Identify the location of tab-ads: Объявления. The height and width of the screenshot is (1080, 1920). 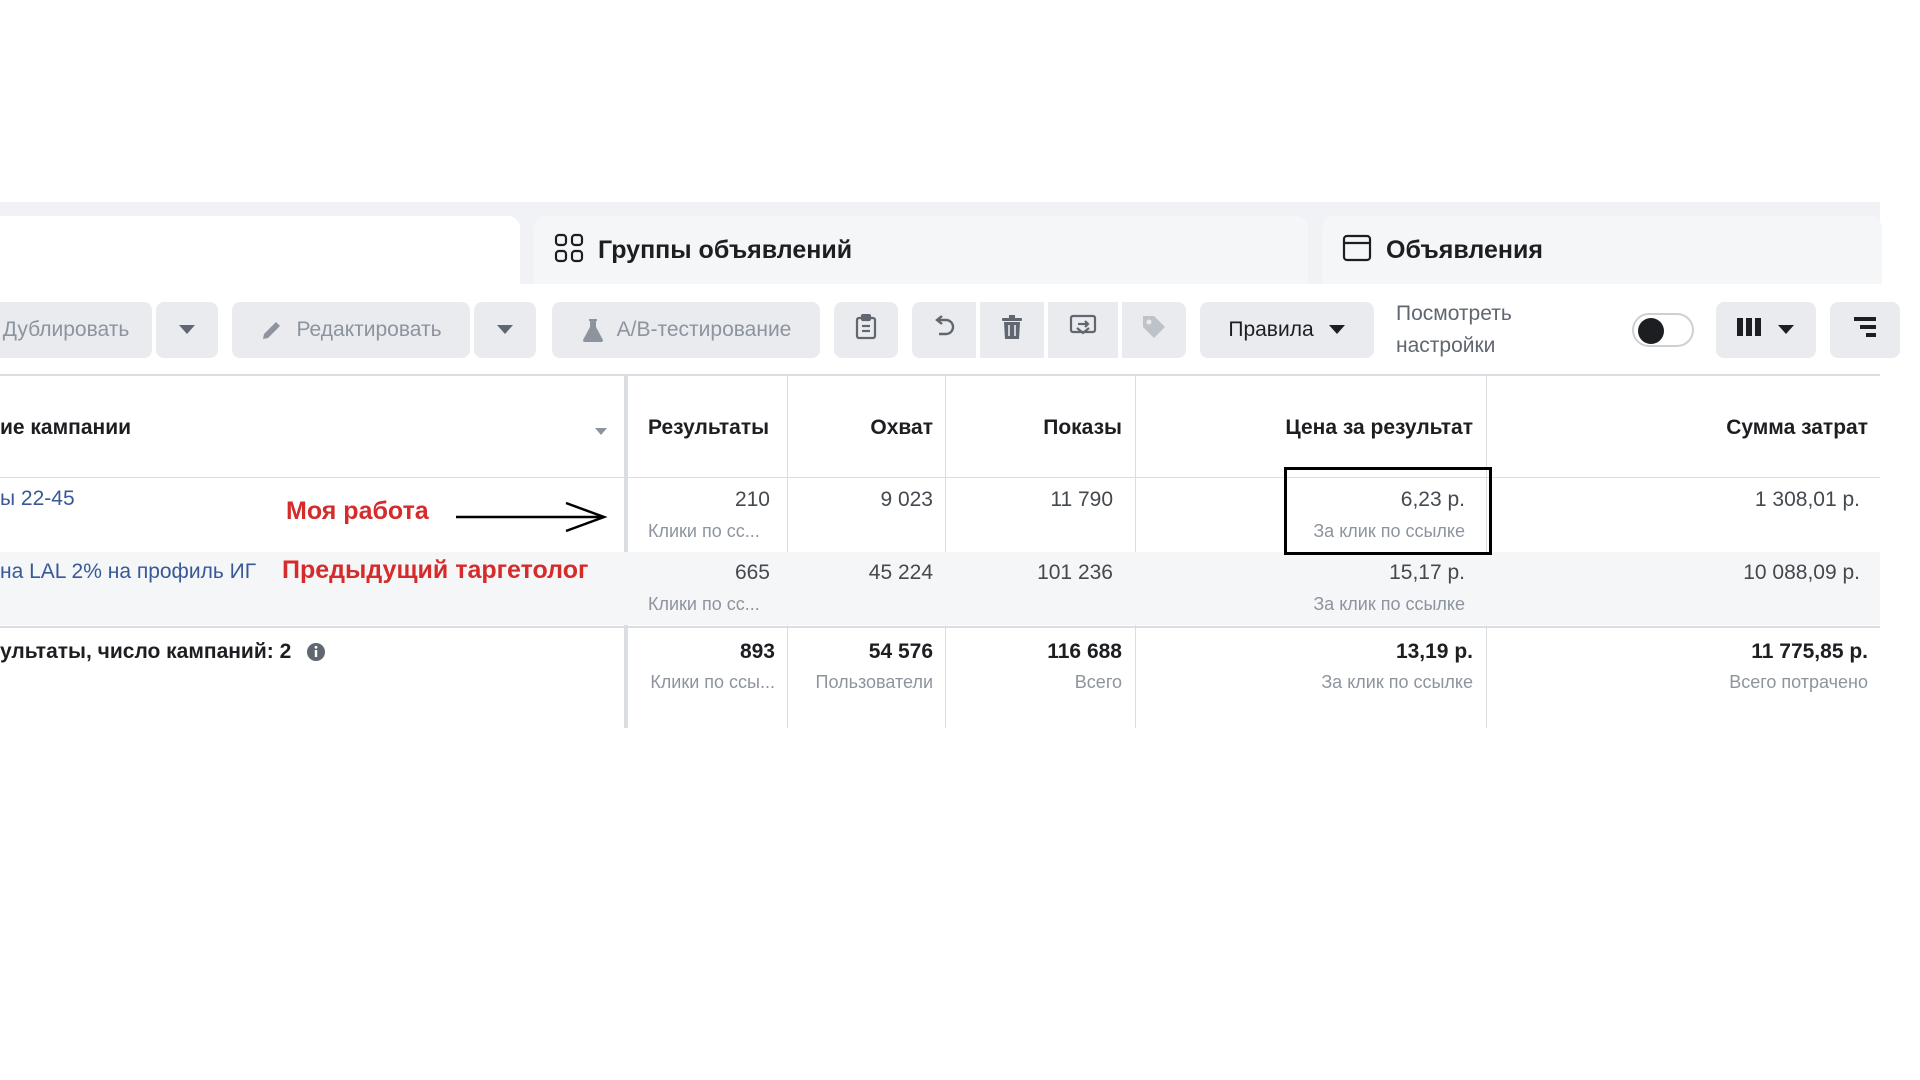
(1602, 250).